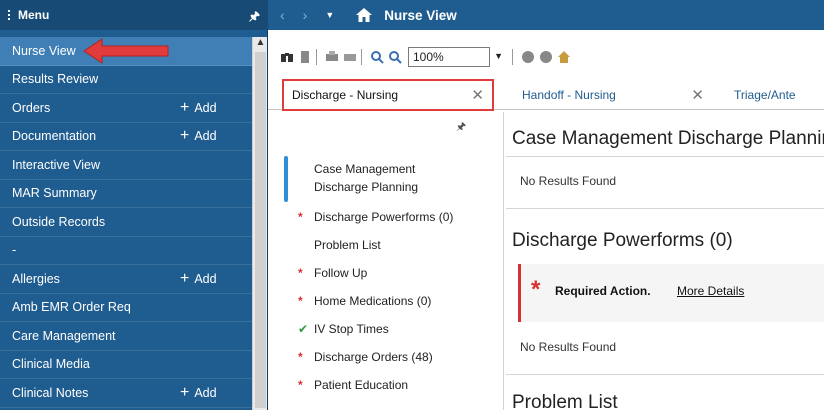 The height and width of the screenshot is (410, 824). I want to click on menu-item-label: Nurse View, so click(44, 50).